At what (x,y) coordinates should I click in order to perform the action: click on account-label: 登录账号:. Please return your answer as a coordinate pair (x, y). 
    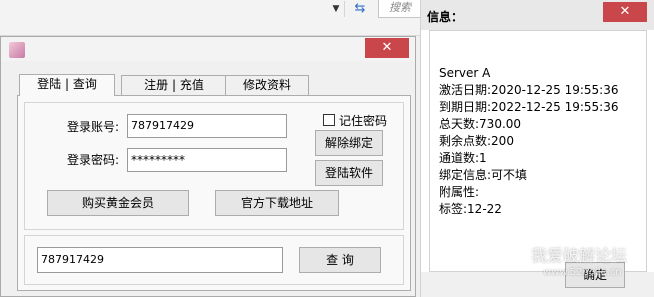
    Looking at the image, I should click on (93, 127).